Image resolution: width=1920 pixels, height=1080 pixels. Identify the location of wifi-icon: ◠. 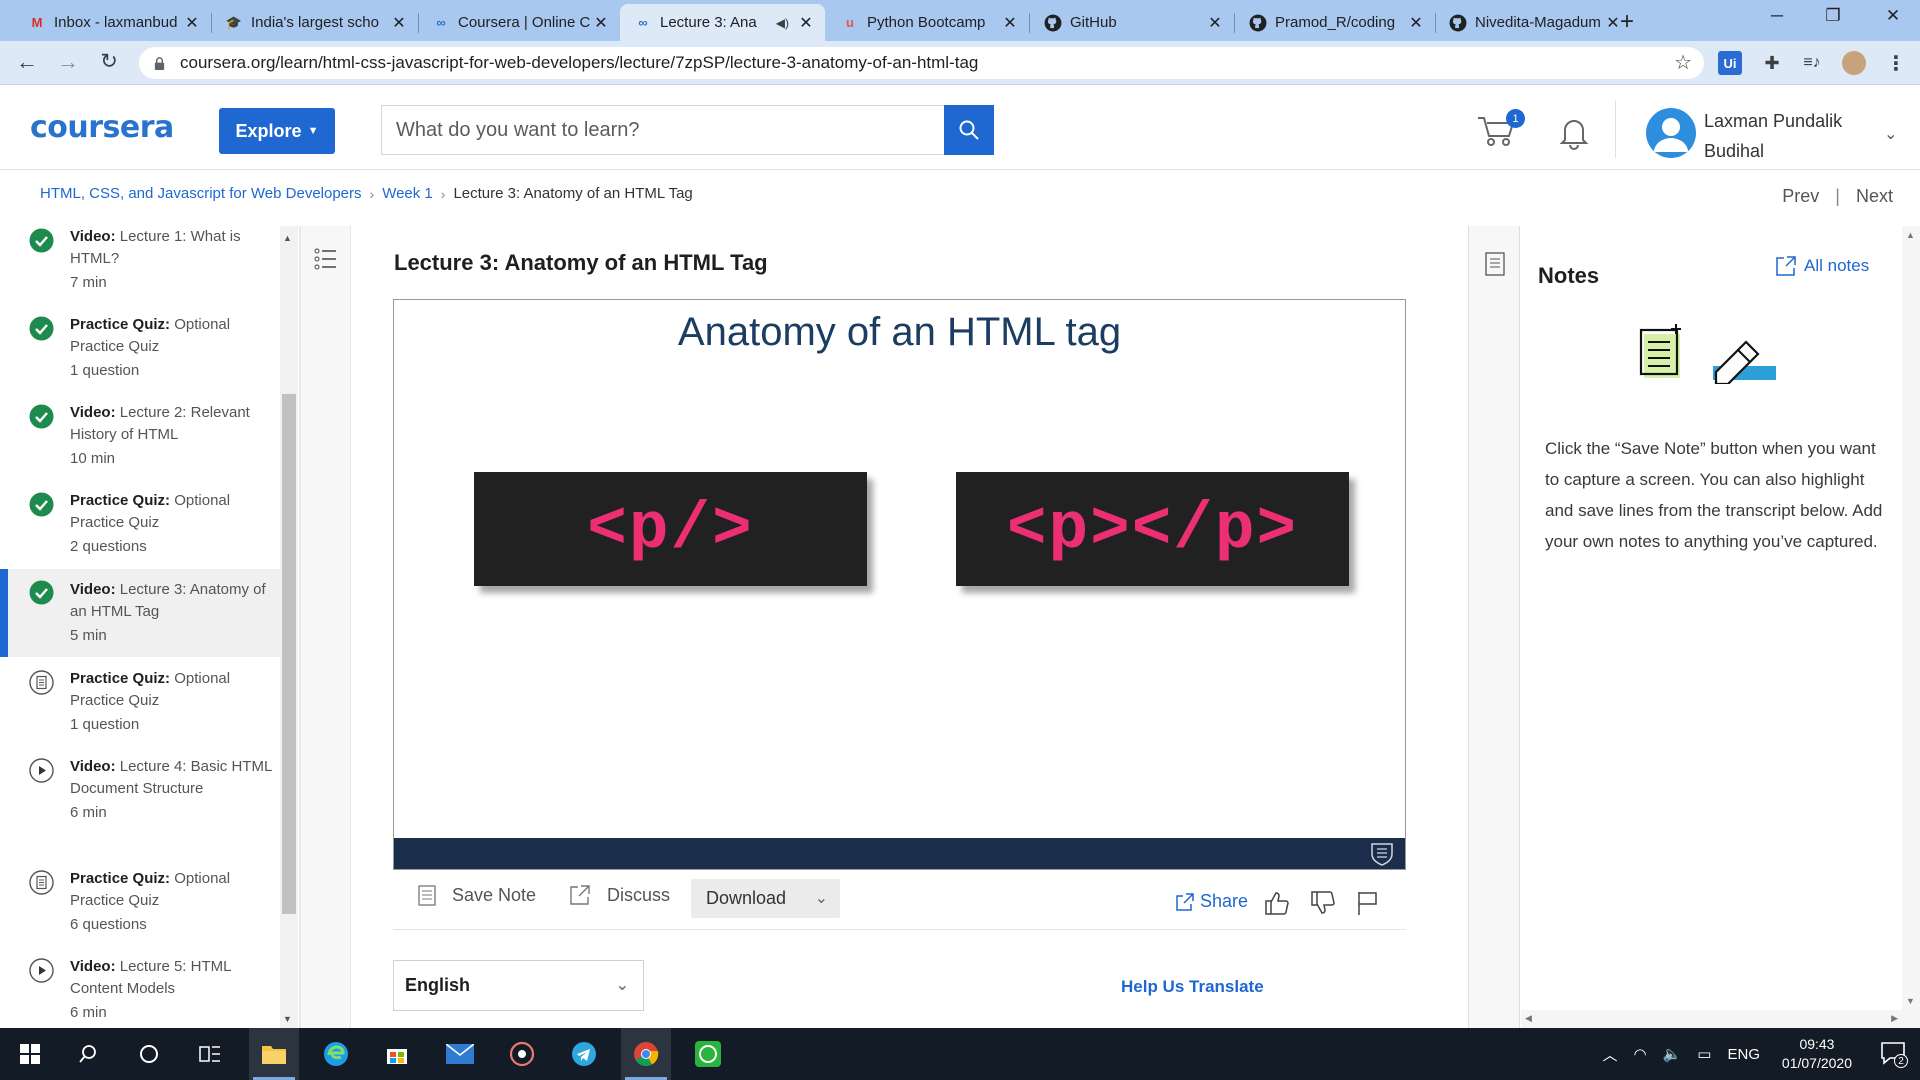
(1640, 1054).